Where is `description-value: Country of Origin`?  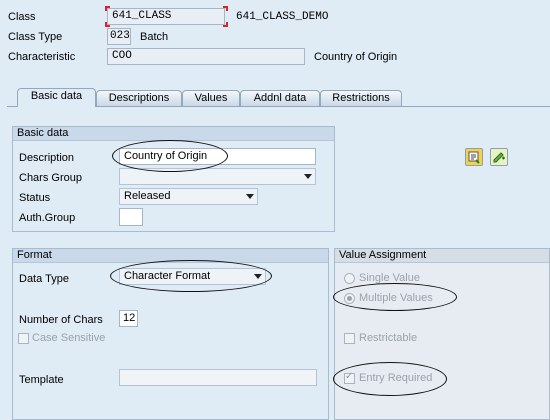
description-value: Country of Origin is located at coordinates (166, 156).